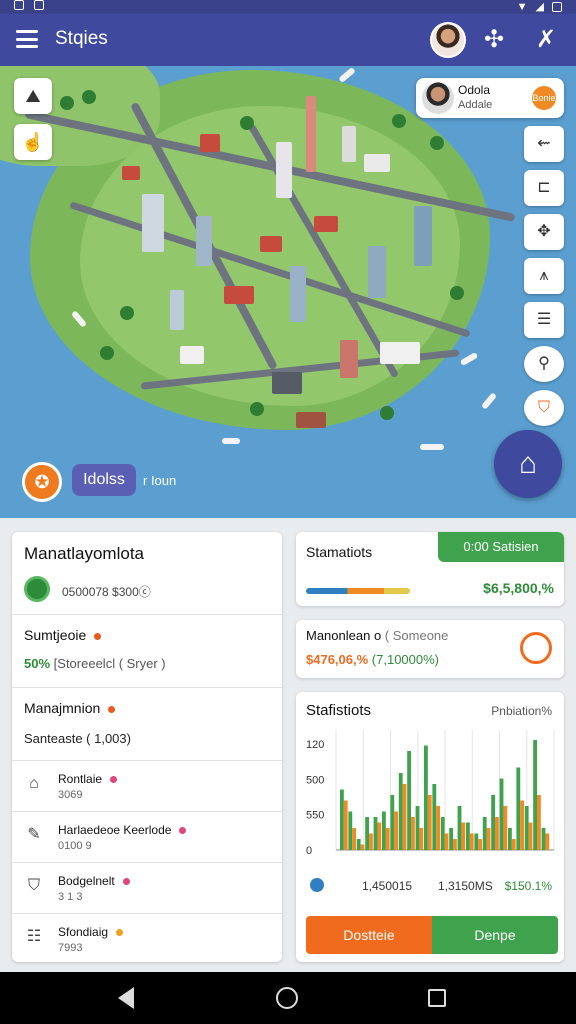  I want to click on list-icon: ☰, so click(544, 320).